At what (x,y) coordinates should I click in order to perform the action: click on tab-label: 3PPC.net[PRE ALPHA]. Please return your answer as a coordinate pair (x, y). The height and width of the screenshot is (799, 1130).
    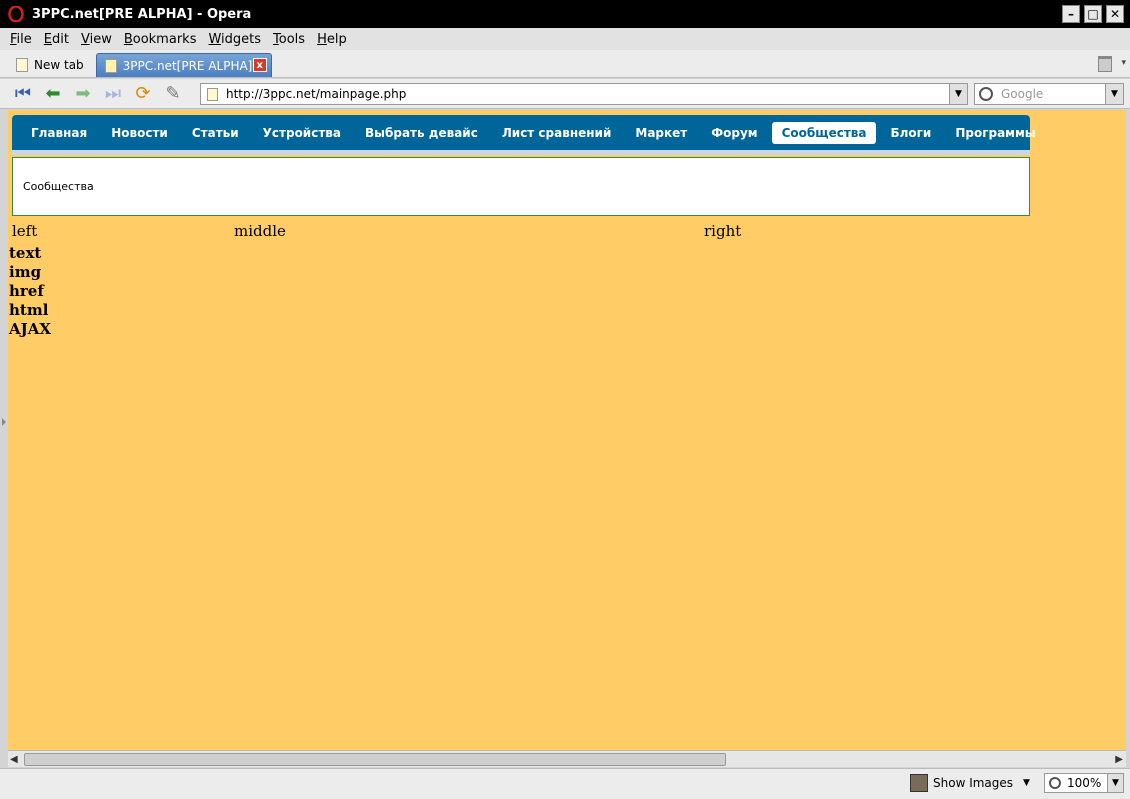
    Looking at the image, I should click on (187, 65).